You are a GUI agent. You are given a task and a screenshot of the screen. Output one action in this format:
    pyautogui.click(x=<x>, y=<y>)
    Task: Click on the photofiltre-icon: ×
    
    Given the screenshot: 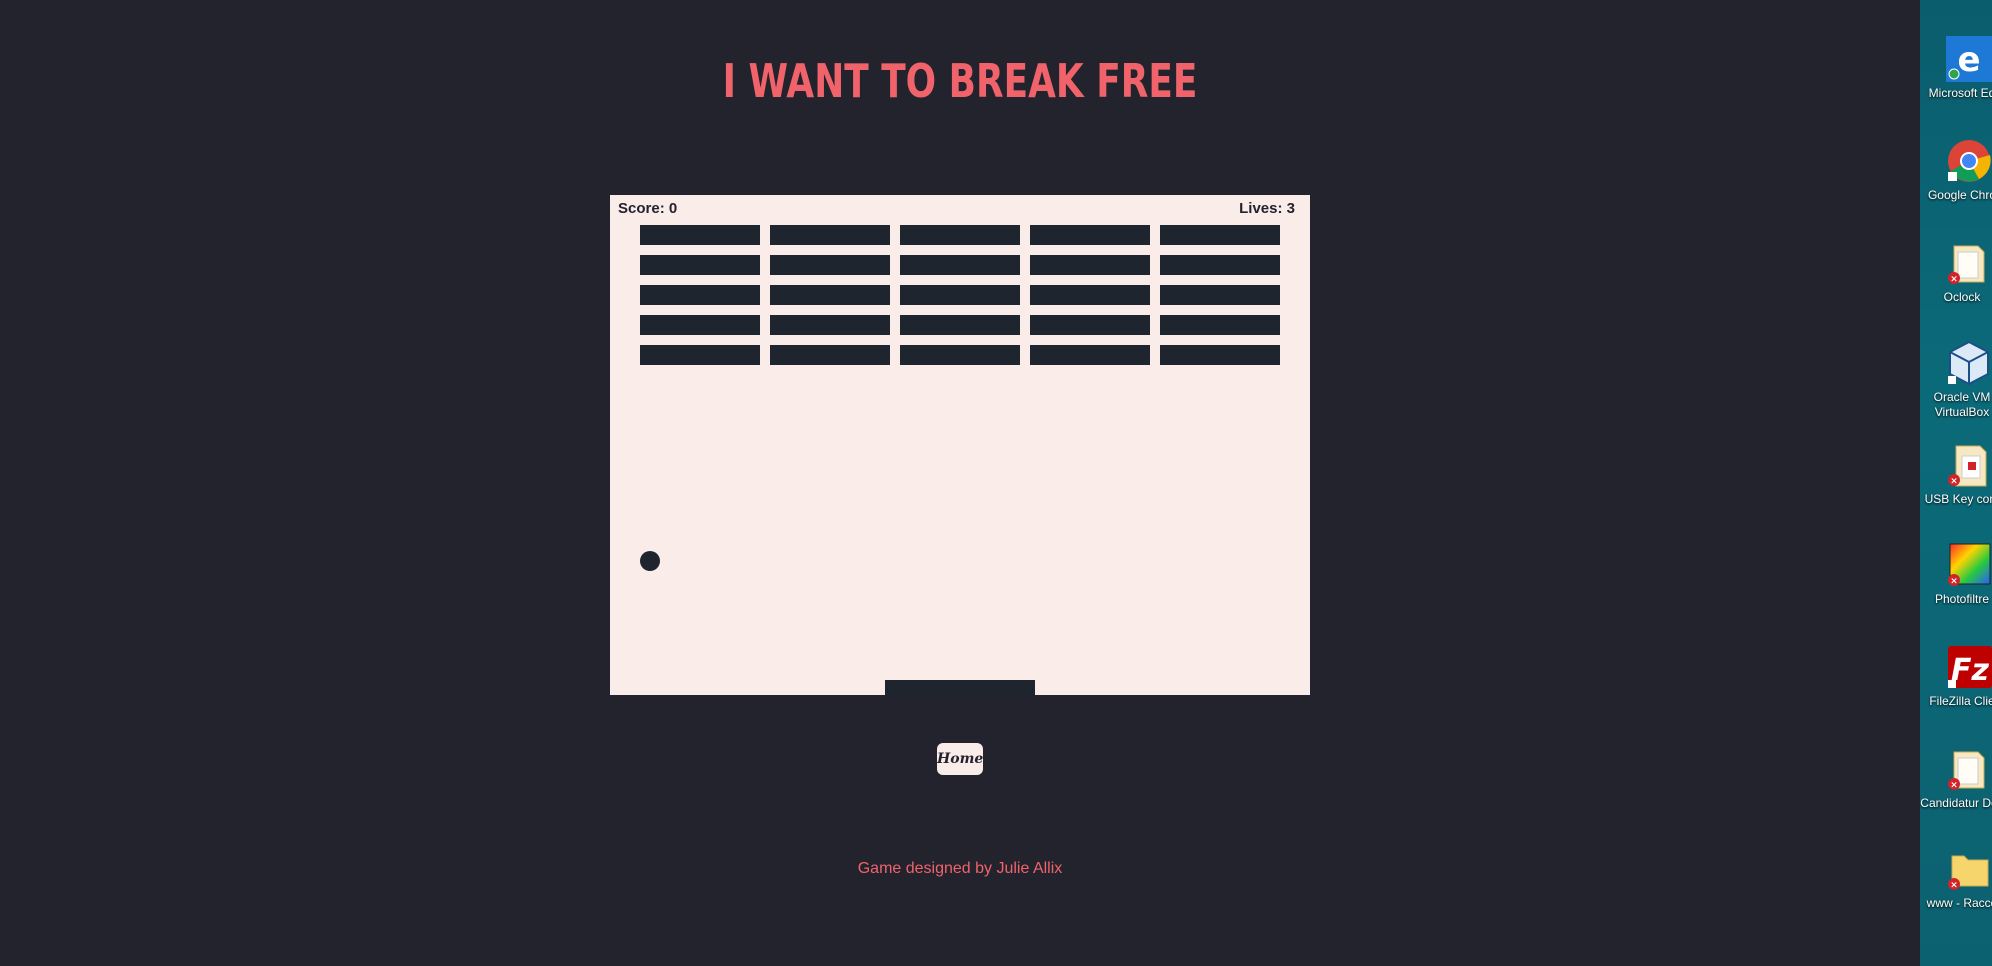 What is the action you would take?
    pyautogui.click(x=1969, y=565)
    